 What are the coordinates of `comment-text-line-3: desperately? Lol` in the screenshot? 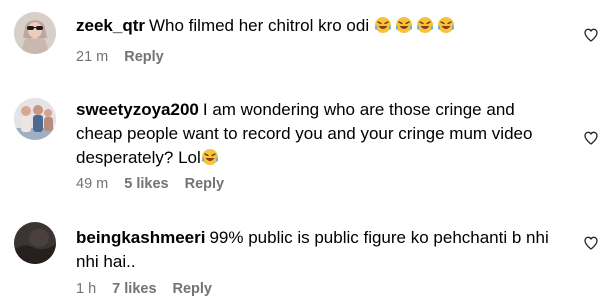 It's located at (138, 157).